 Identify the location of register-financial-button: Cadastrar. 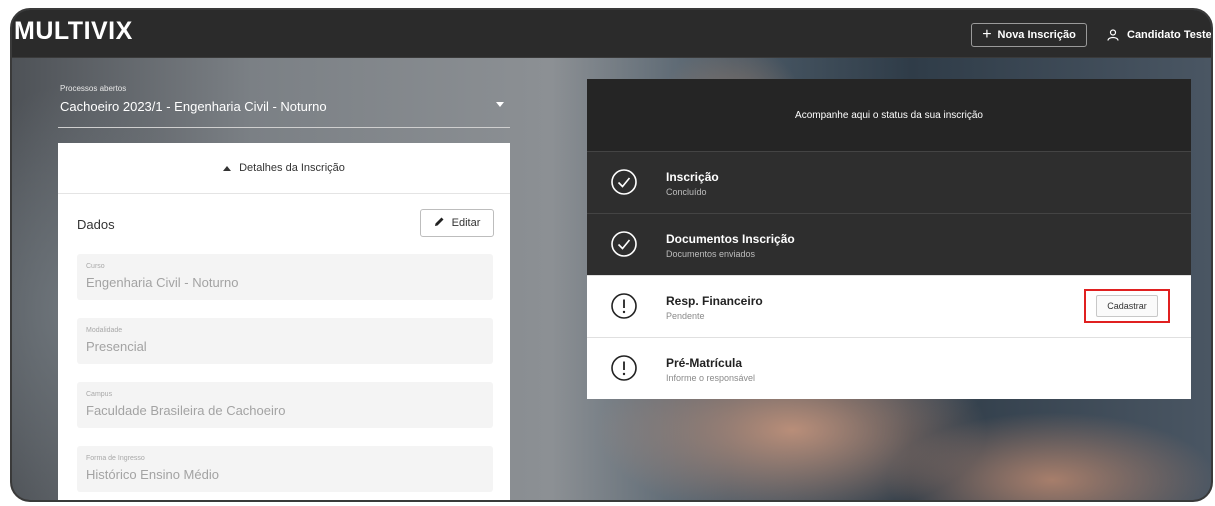
(1127, 306).